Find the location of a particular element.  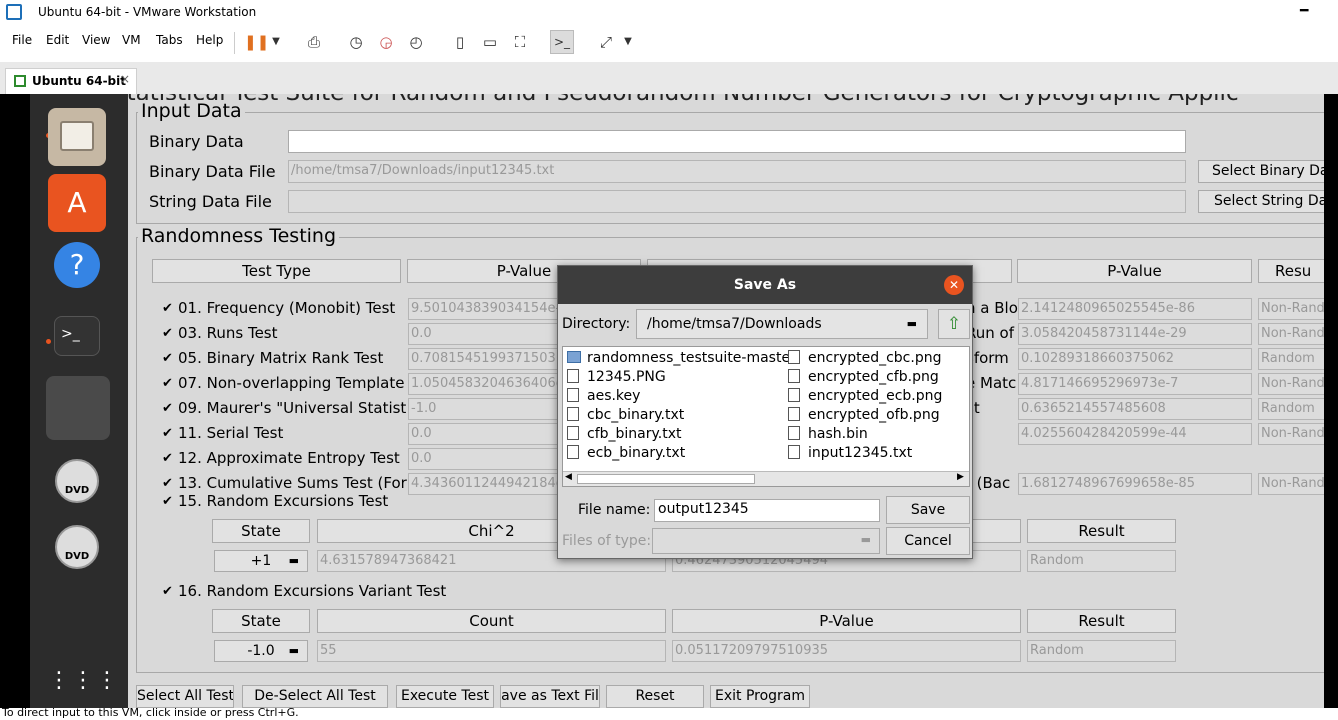

ubuntu-dock: A ? >_ DVD DVD ⋮⋮⋮ is located at coordinates (79, 401).